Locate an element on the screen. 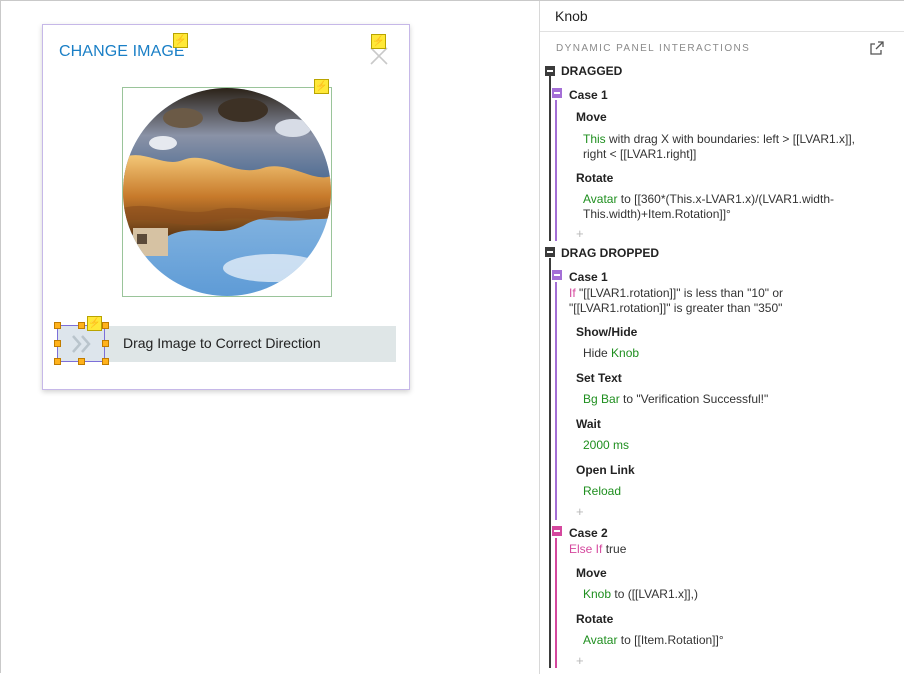  bar-label: Drag Image to Correct Direction is located at coordinates (222, 343).